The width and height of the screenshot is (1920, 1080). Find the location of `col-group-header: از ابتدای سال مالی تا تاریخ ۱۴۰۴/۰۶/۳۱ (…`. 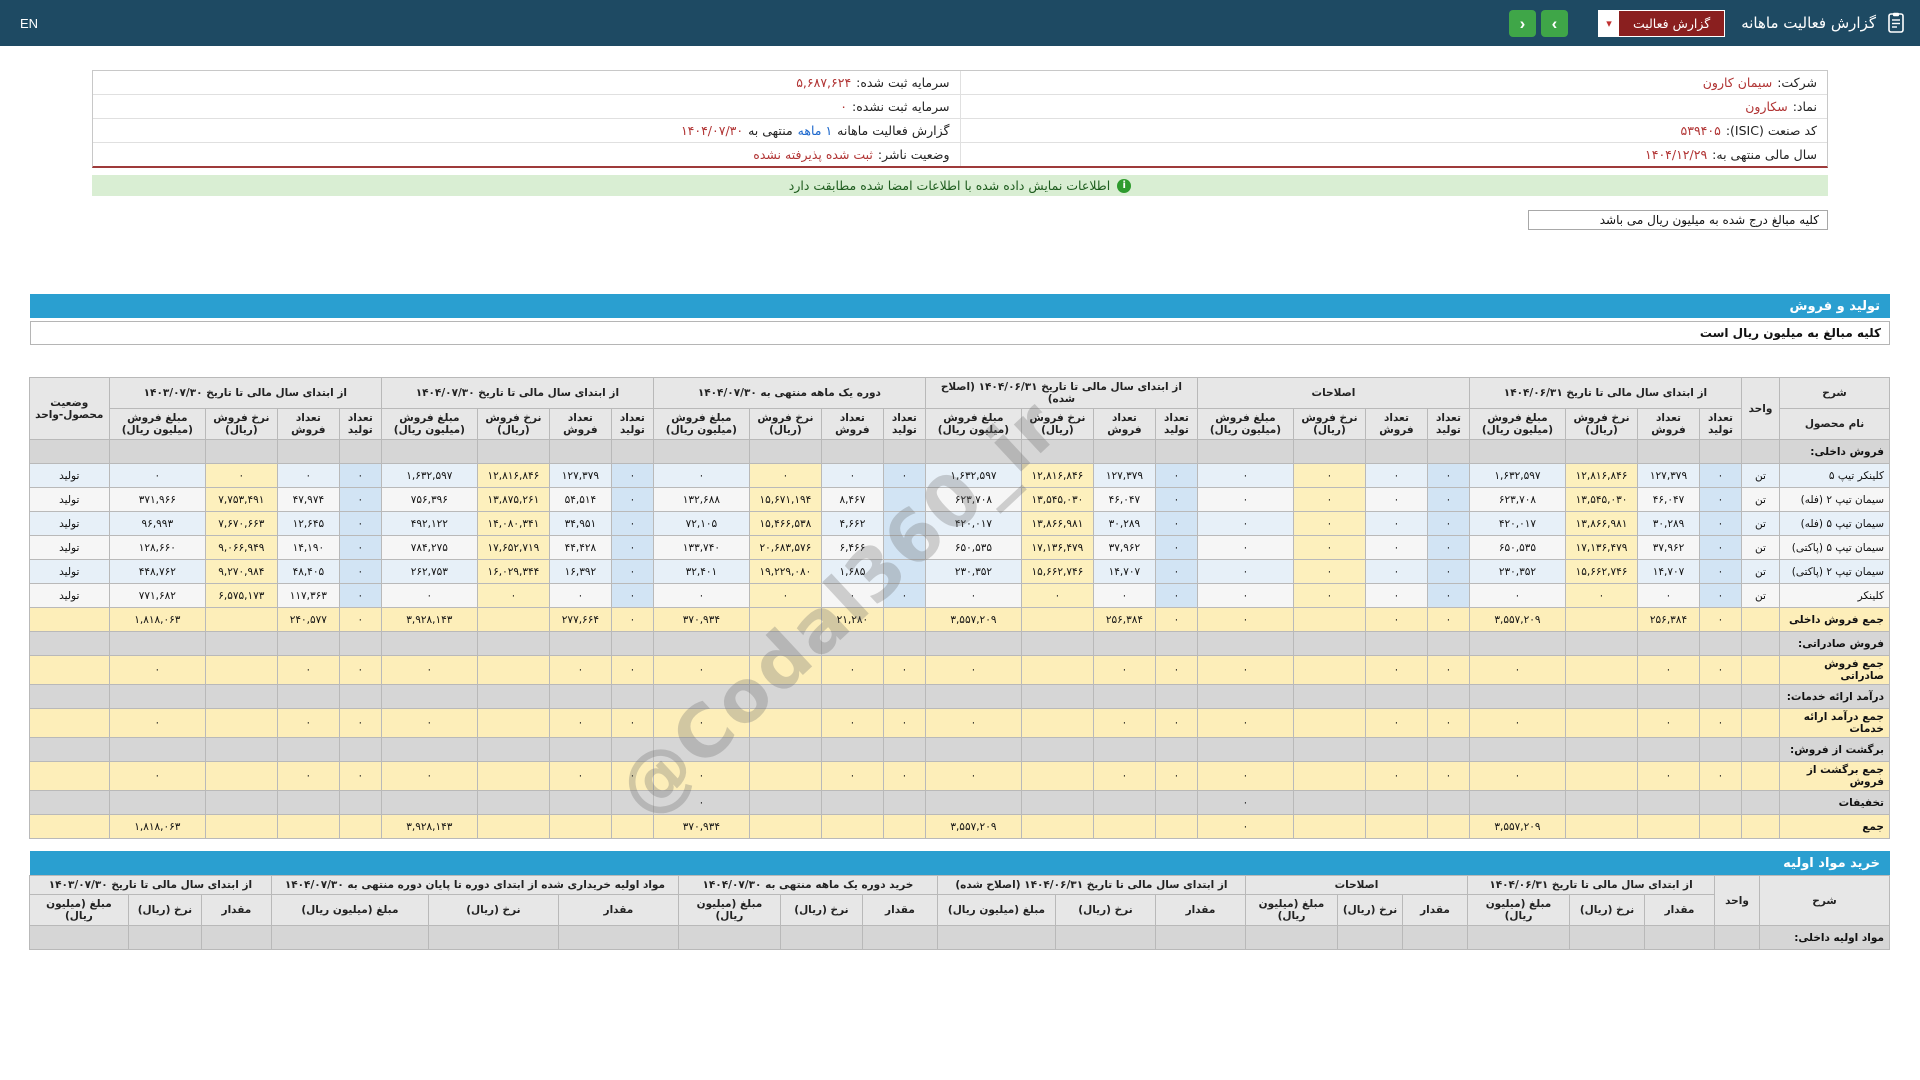

col-group-header: از ابتدای سال مالی تا تاریخ ۱۴۰۴/۰۶/۳۱ (… is located at coordinates (1061, 393).